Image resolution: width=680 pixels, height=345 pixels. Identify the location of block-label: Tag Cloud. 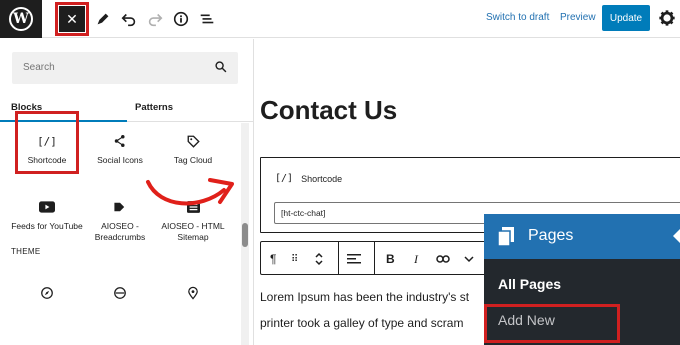
(193, 160).